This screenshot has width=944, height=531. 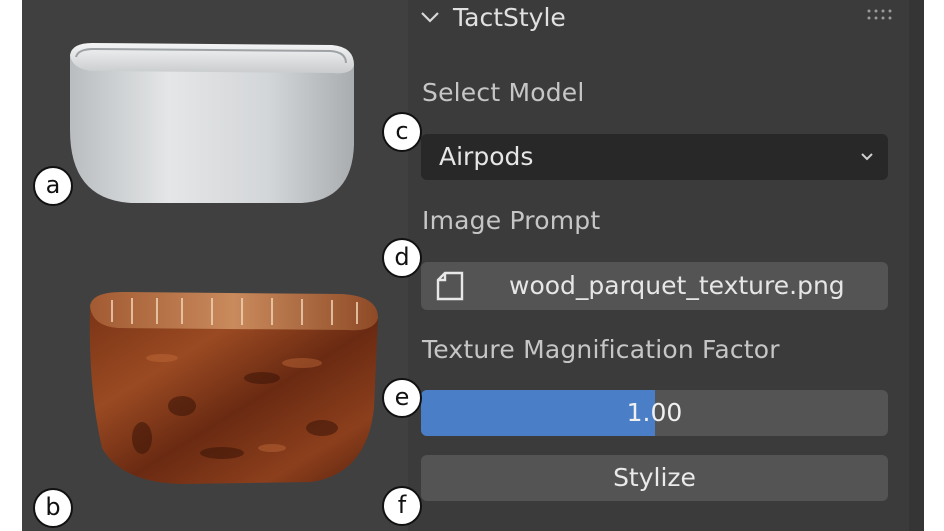 What do you see at coordinates (503, 92) in the screenshot?
I see `select-model-label: Select Model` at bounding box center [503, 92].